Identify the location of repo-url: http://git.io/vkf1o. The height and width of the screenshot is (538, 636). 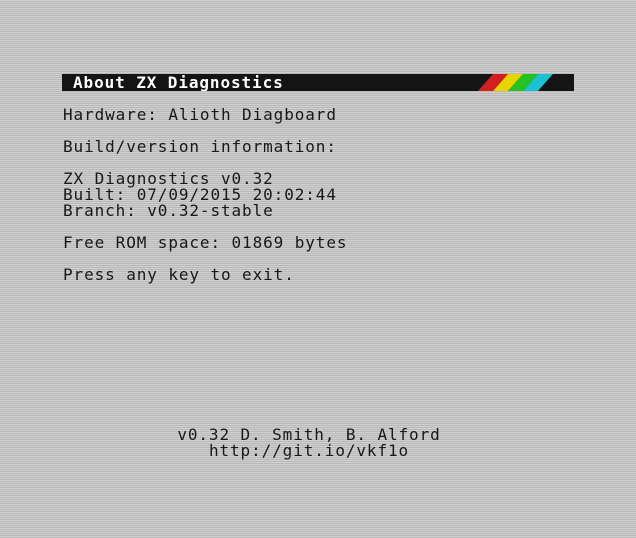
(309, 450).